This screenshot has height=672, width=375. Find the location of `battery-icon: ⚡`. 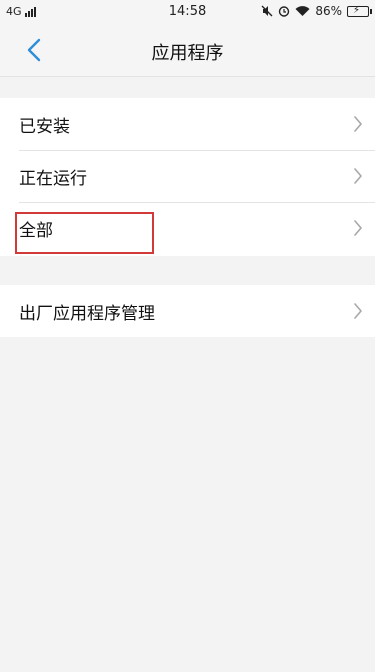

battery-icon: ⚡ is located at coordinates (359, 11).